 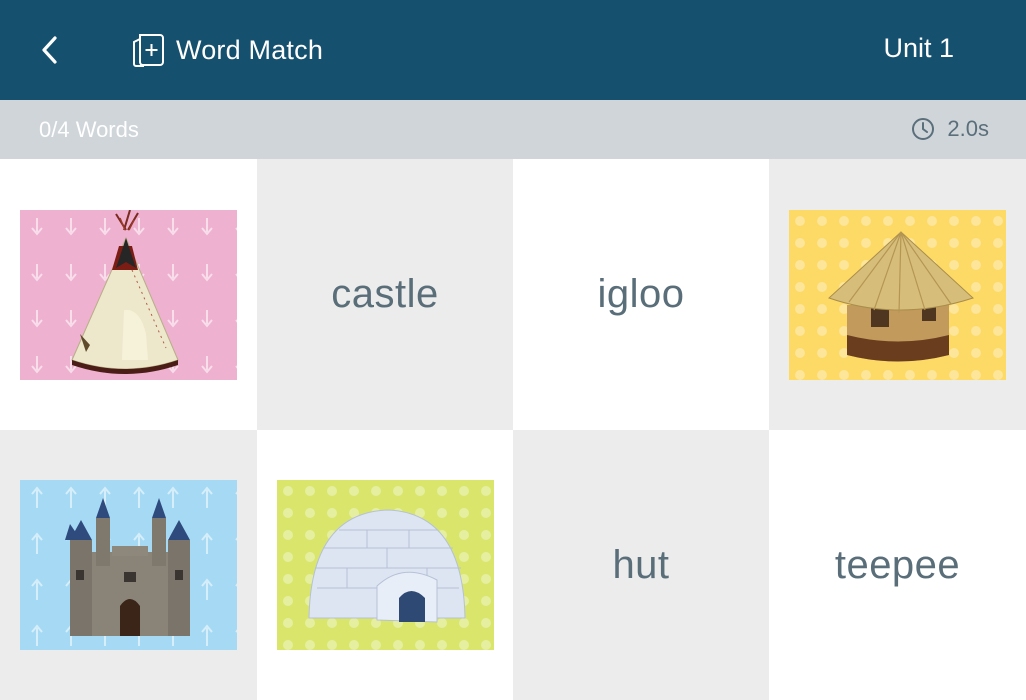 I want to click on word-label: igloo, so click(x=641, y=294).